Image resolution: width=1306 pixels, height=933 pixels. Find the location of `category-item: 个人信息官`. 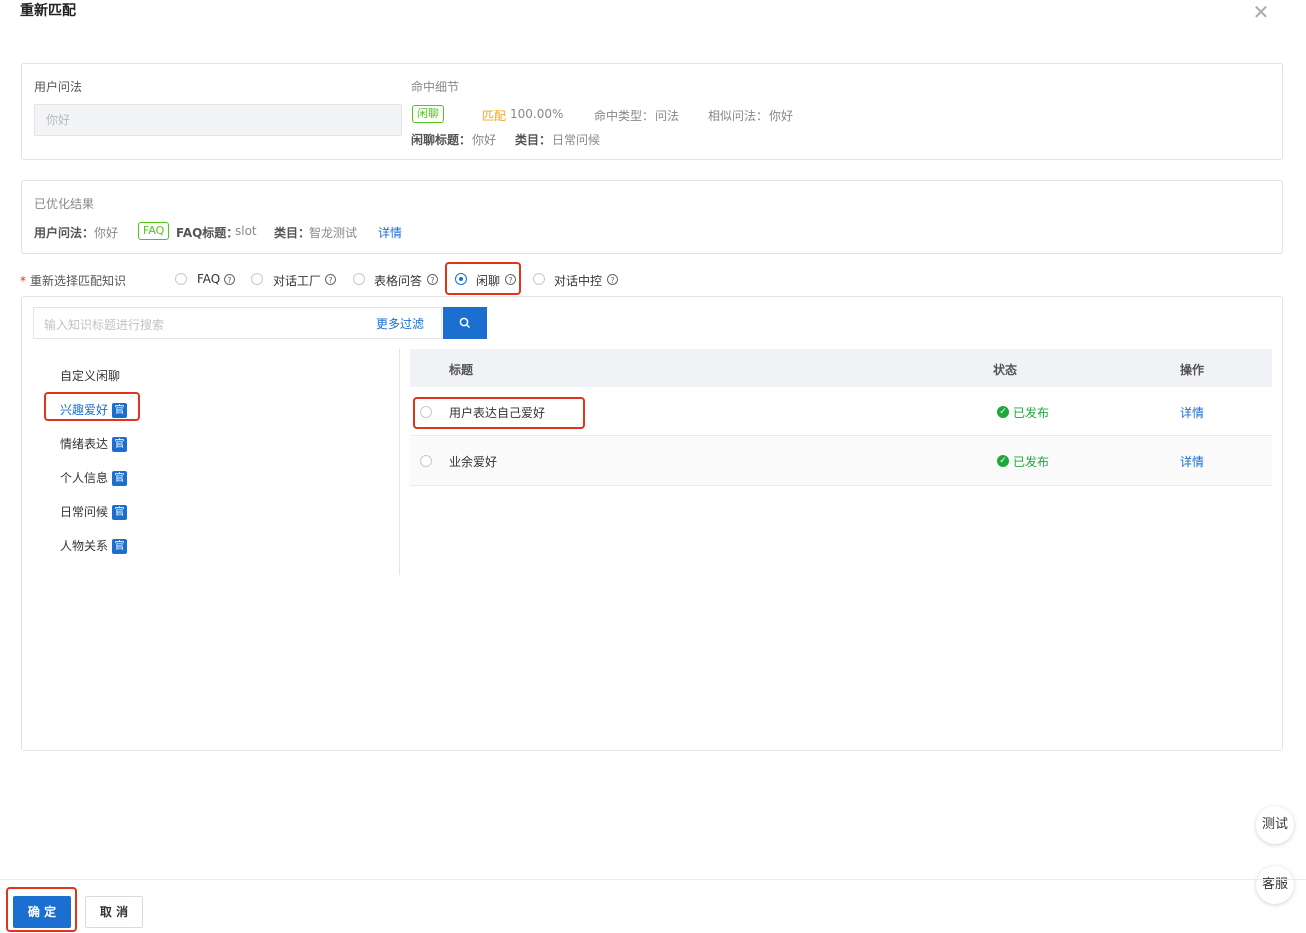

category-item: 个人信息官 is located at coordinates (94, 478).